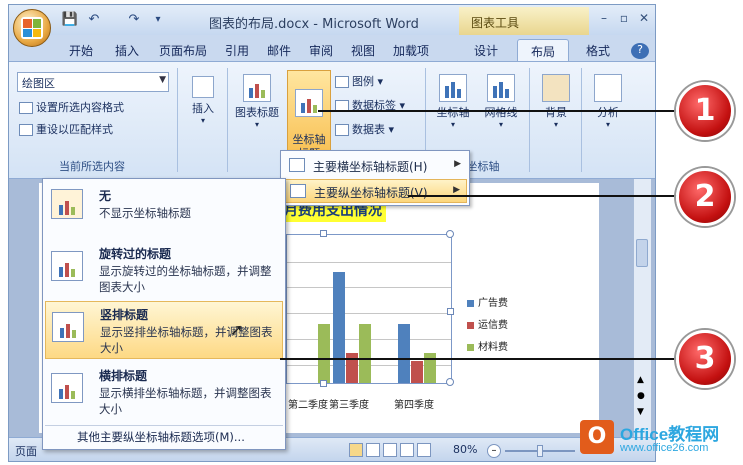 The height and width of the screenshot is (465, 743). Describe the element at coordinates (237, 329) in the screenshot. I see `mouse-cursor-icon: ➚` at that location.